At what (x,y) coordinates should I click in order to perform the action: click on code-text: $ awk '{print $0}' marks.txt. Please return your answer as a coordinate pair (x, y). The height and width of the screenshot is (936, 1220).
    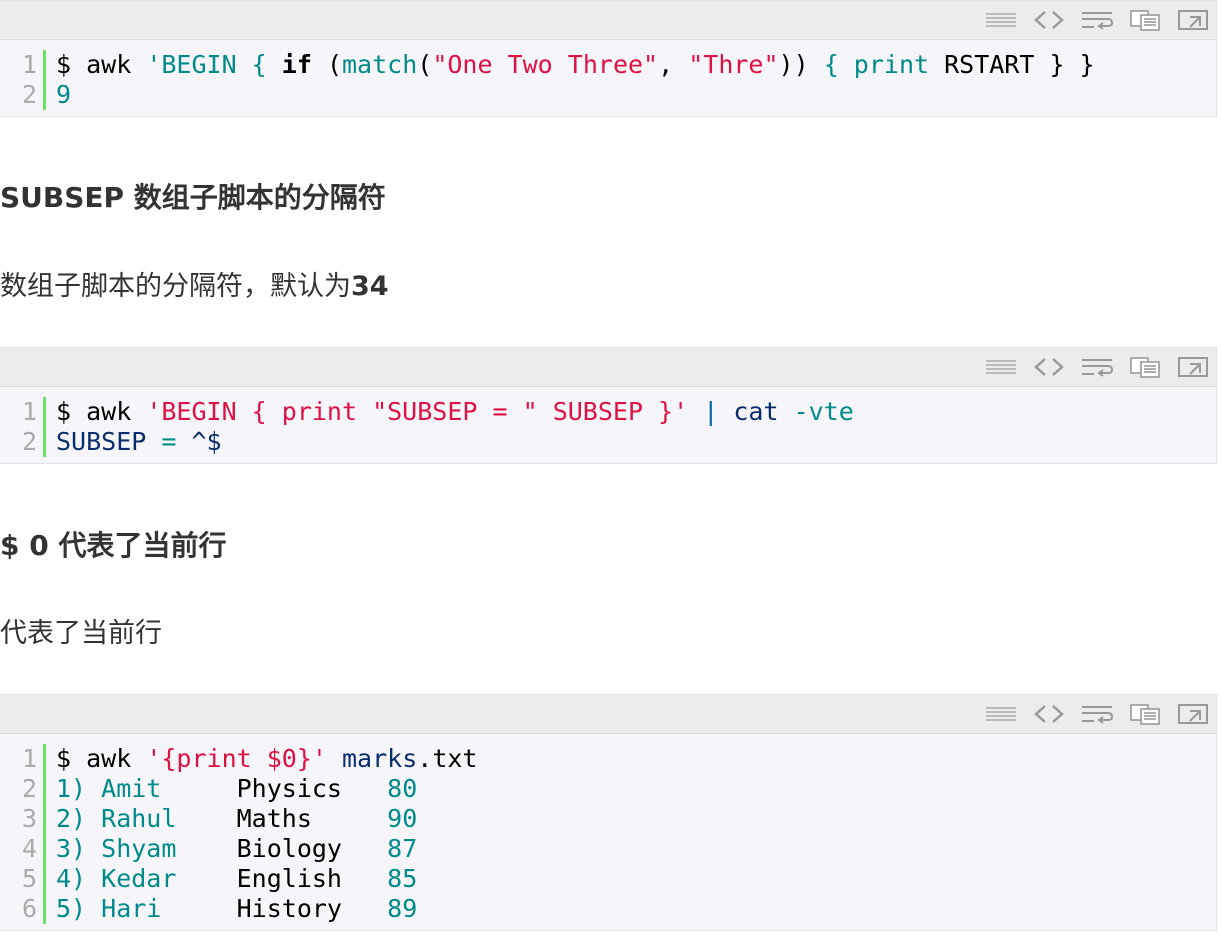
    Looking at the image, I should click on (267, 758).